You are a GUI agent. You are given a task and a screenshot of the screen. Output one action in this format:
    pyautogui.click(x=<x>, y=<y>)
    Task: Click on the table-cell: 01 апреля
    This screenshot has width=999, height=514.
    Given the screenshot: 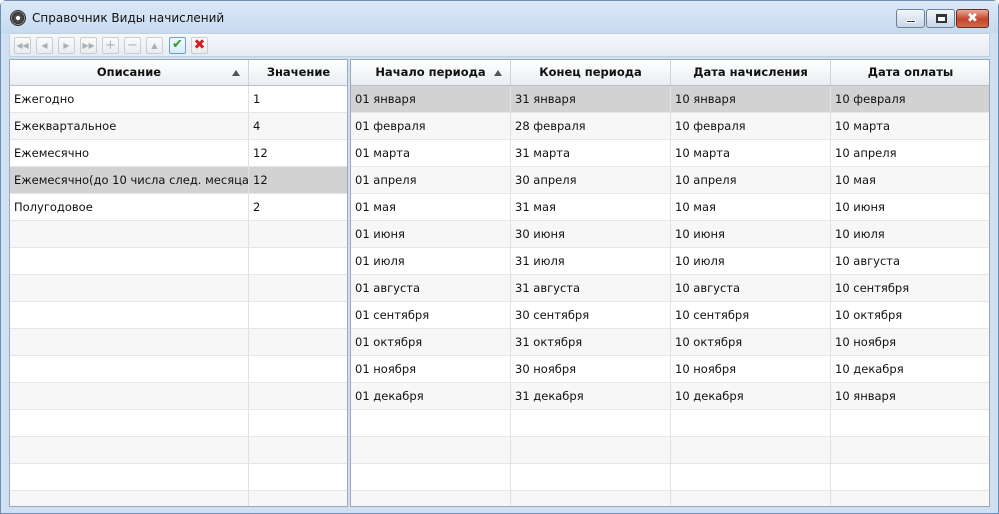 What is the action you would take?
    pyautogui.click(x=431, y=180)
    